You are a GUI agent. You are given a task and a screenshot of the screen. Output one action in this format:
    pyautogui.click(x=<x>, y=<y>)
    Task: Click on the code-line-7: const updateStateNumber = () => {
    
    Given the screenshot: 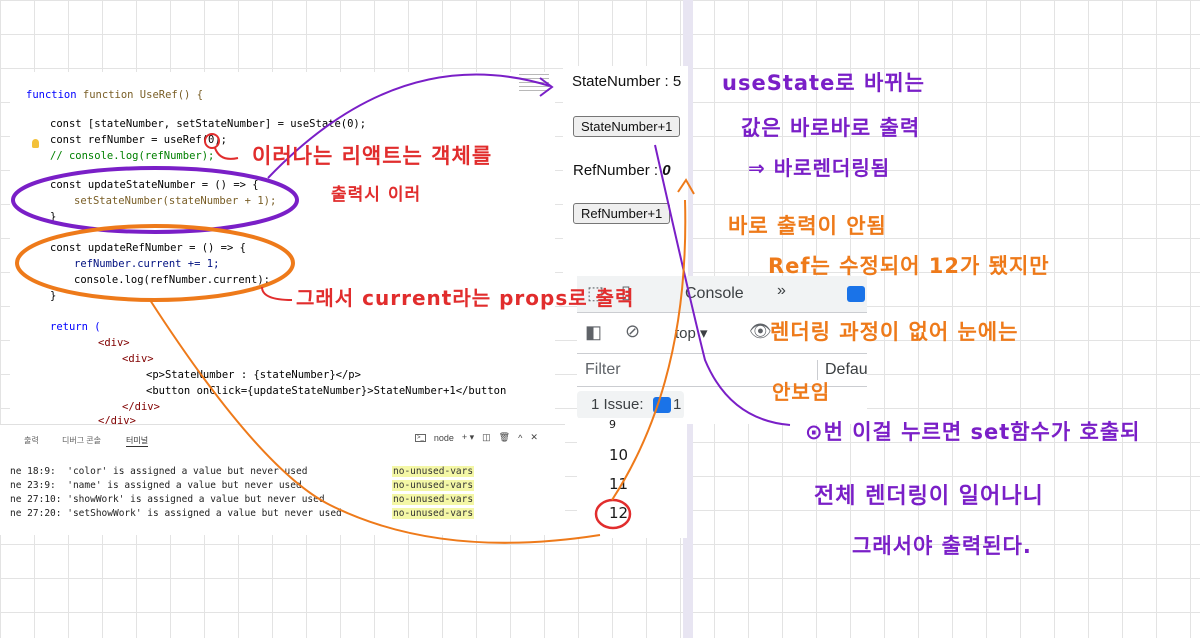 What is the action you would take?
    pyautogui.click(x=154, y=185)
    